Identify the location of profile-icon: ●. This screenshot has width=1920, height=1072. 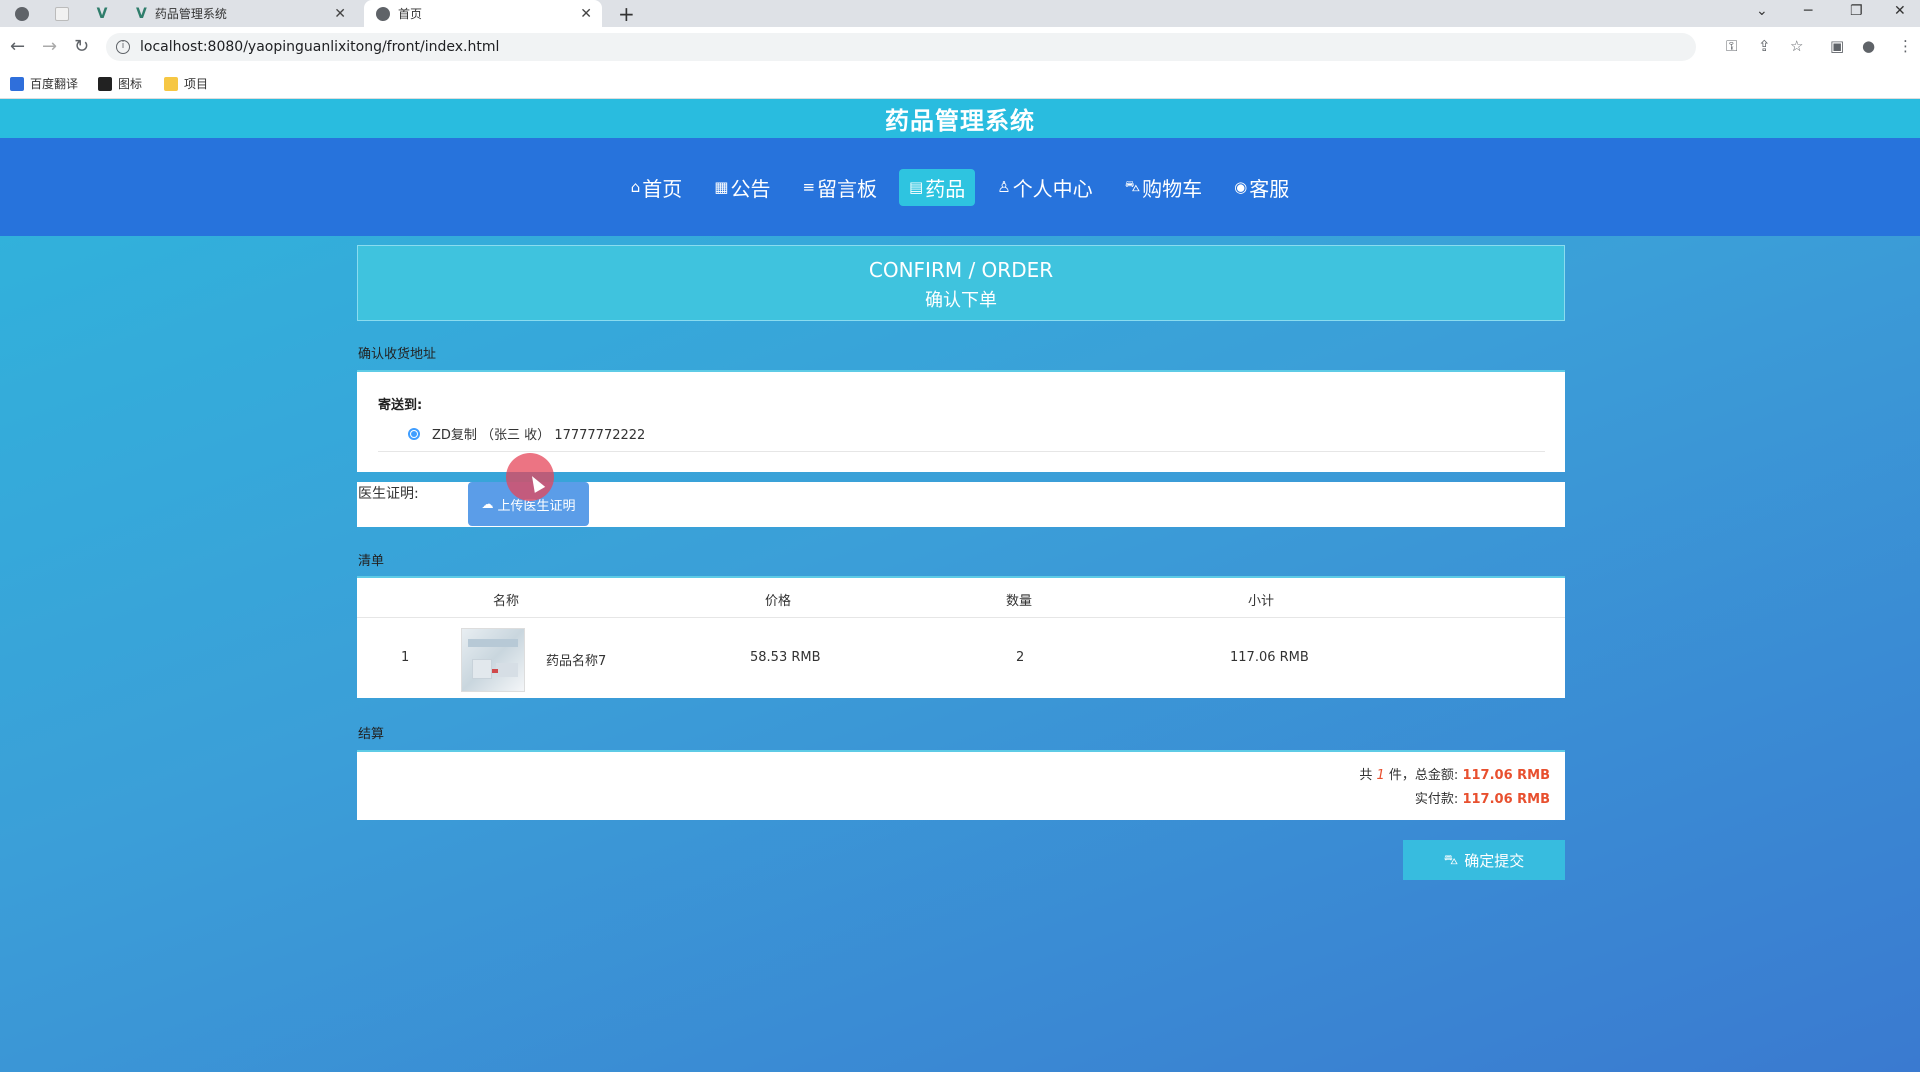
(1868, 46).